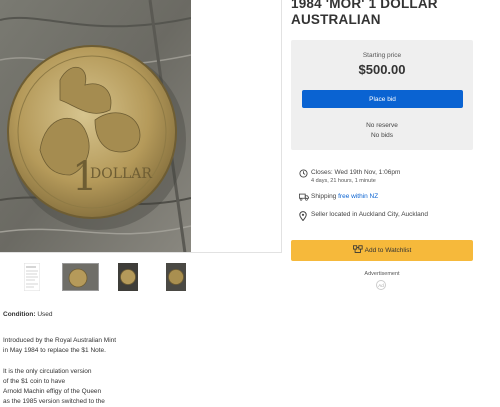 Image resolution: width=500 pixels, height=407 pixels. What do you see at coordinates (382, 125) in the screenshot?
I see `reserve-status: No reserve` at bounding box center [382, 125].